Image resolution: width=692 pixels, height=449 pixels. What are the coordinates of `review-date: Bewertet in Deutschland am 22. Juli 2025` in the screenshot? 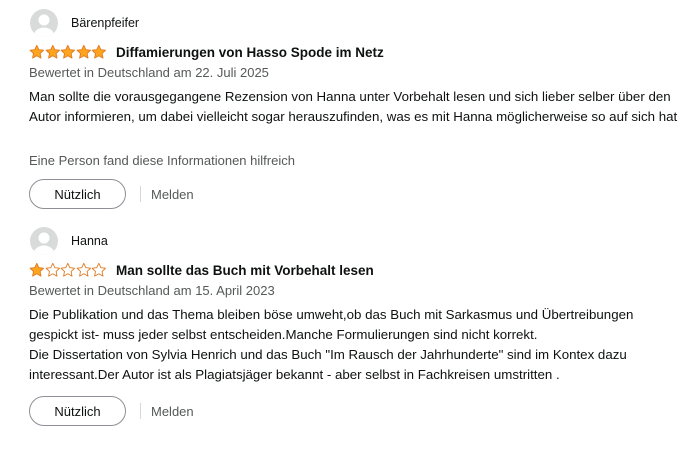 It's located at (149, 72).